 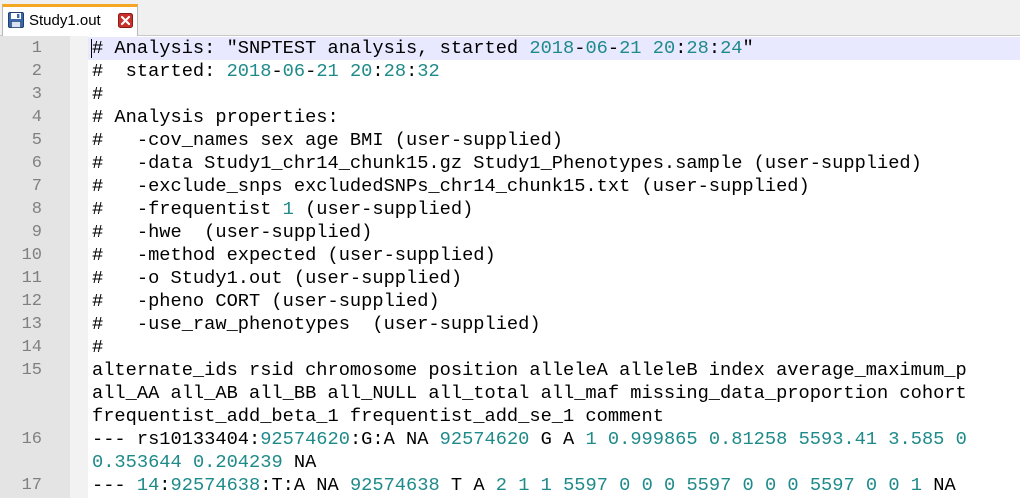 What do you see at coordinates (557, 439) in the screenshot?
I see `text-token: G A` at bounding box center [557, 439].